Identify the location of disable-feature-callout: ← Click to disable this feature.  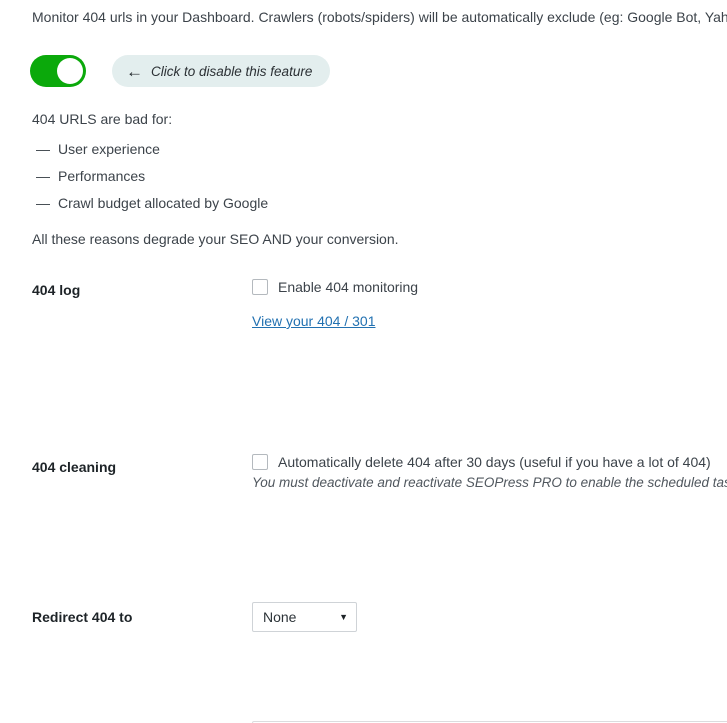
(221, 71).